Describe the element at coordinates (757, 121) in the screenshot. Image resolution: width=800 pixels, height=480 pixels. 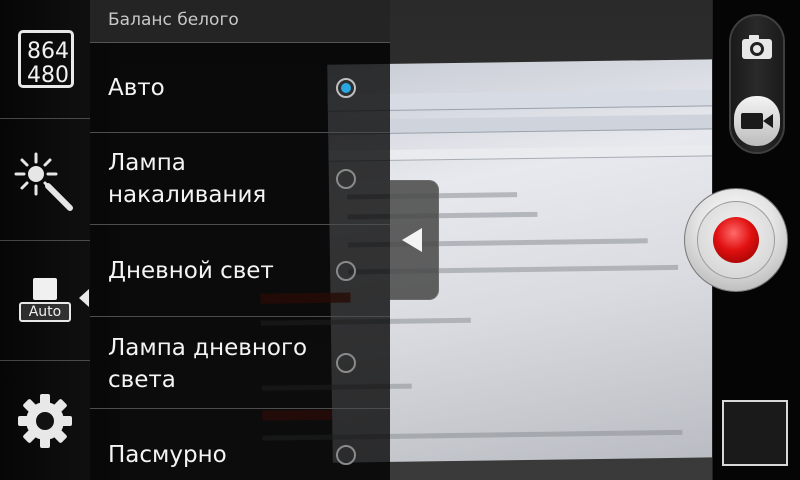
I see `video-camera-icon` at that location.